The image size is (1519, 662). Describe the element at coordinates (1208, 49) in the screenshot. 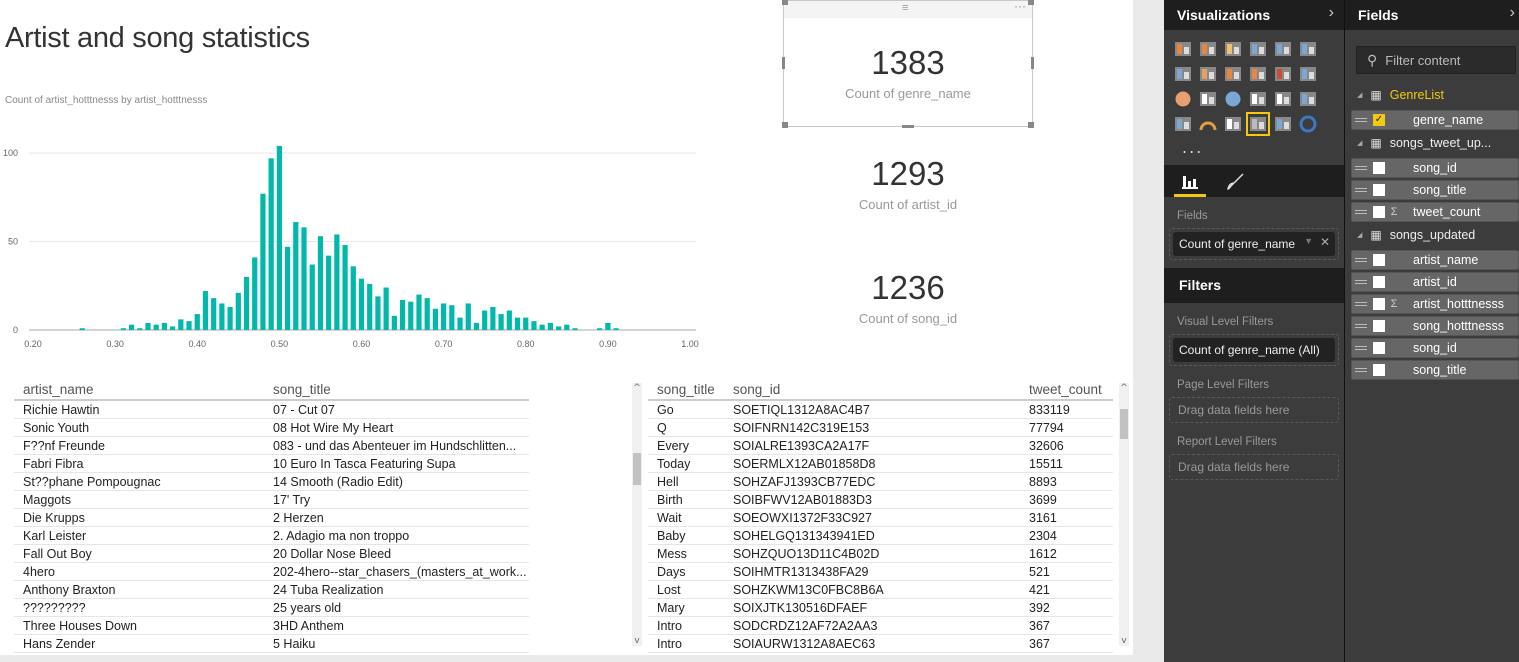

I see `stacked-column-icon` at that location.